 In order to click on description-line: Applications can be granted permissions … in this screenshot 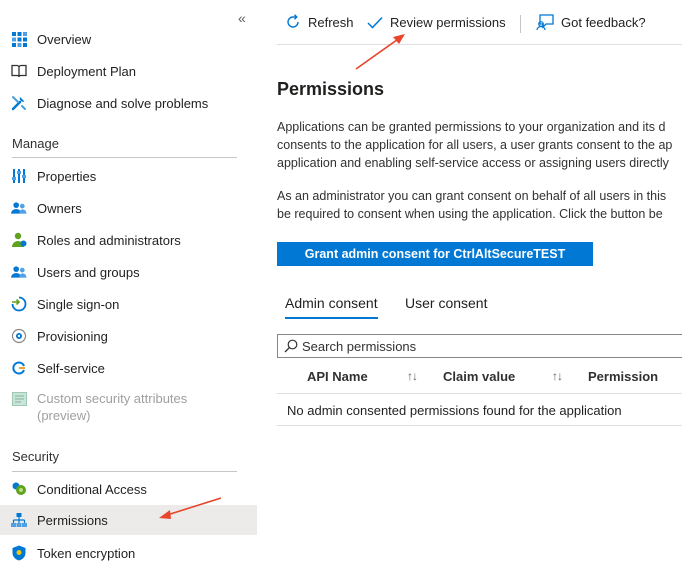, I will do `click(471, 127)`.